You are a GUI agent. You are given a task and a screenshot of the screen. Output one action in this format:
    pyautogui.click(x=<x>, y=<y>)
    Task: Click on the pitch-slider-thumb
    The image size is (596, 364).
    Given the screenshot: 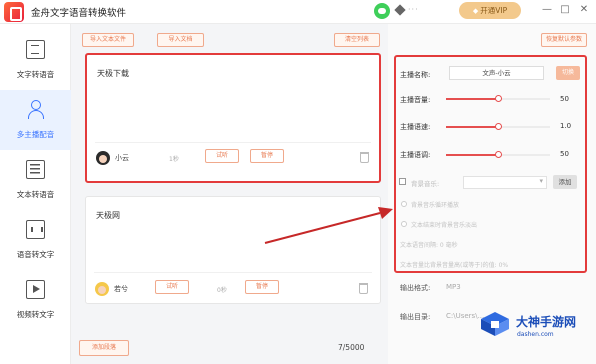 What is the action you would take?
    pyautogui.click(x=498, y=154)
    